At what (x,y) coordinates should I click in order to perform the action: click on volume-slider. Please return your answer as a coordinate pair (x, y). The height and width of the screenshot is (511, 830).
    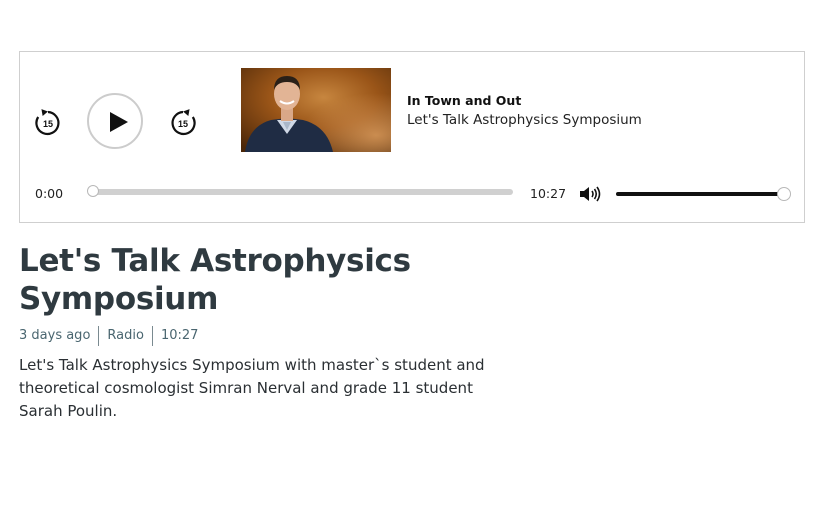
    Looking at the image, I should click on (703, 194).